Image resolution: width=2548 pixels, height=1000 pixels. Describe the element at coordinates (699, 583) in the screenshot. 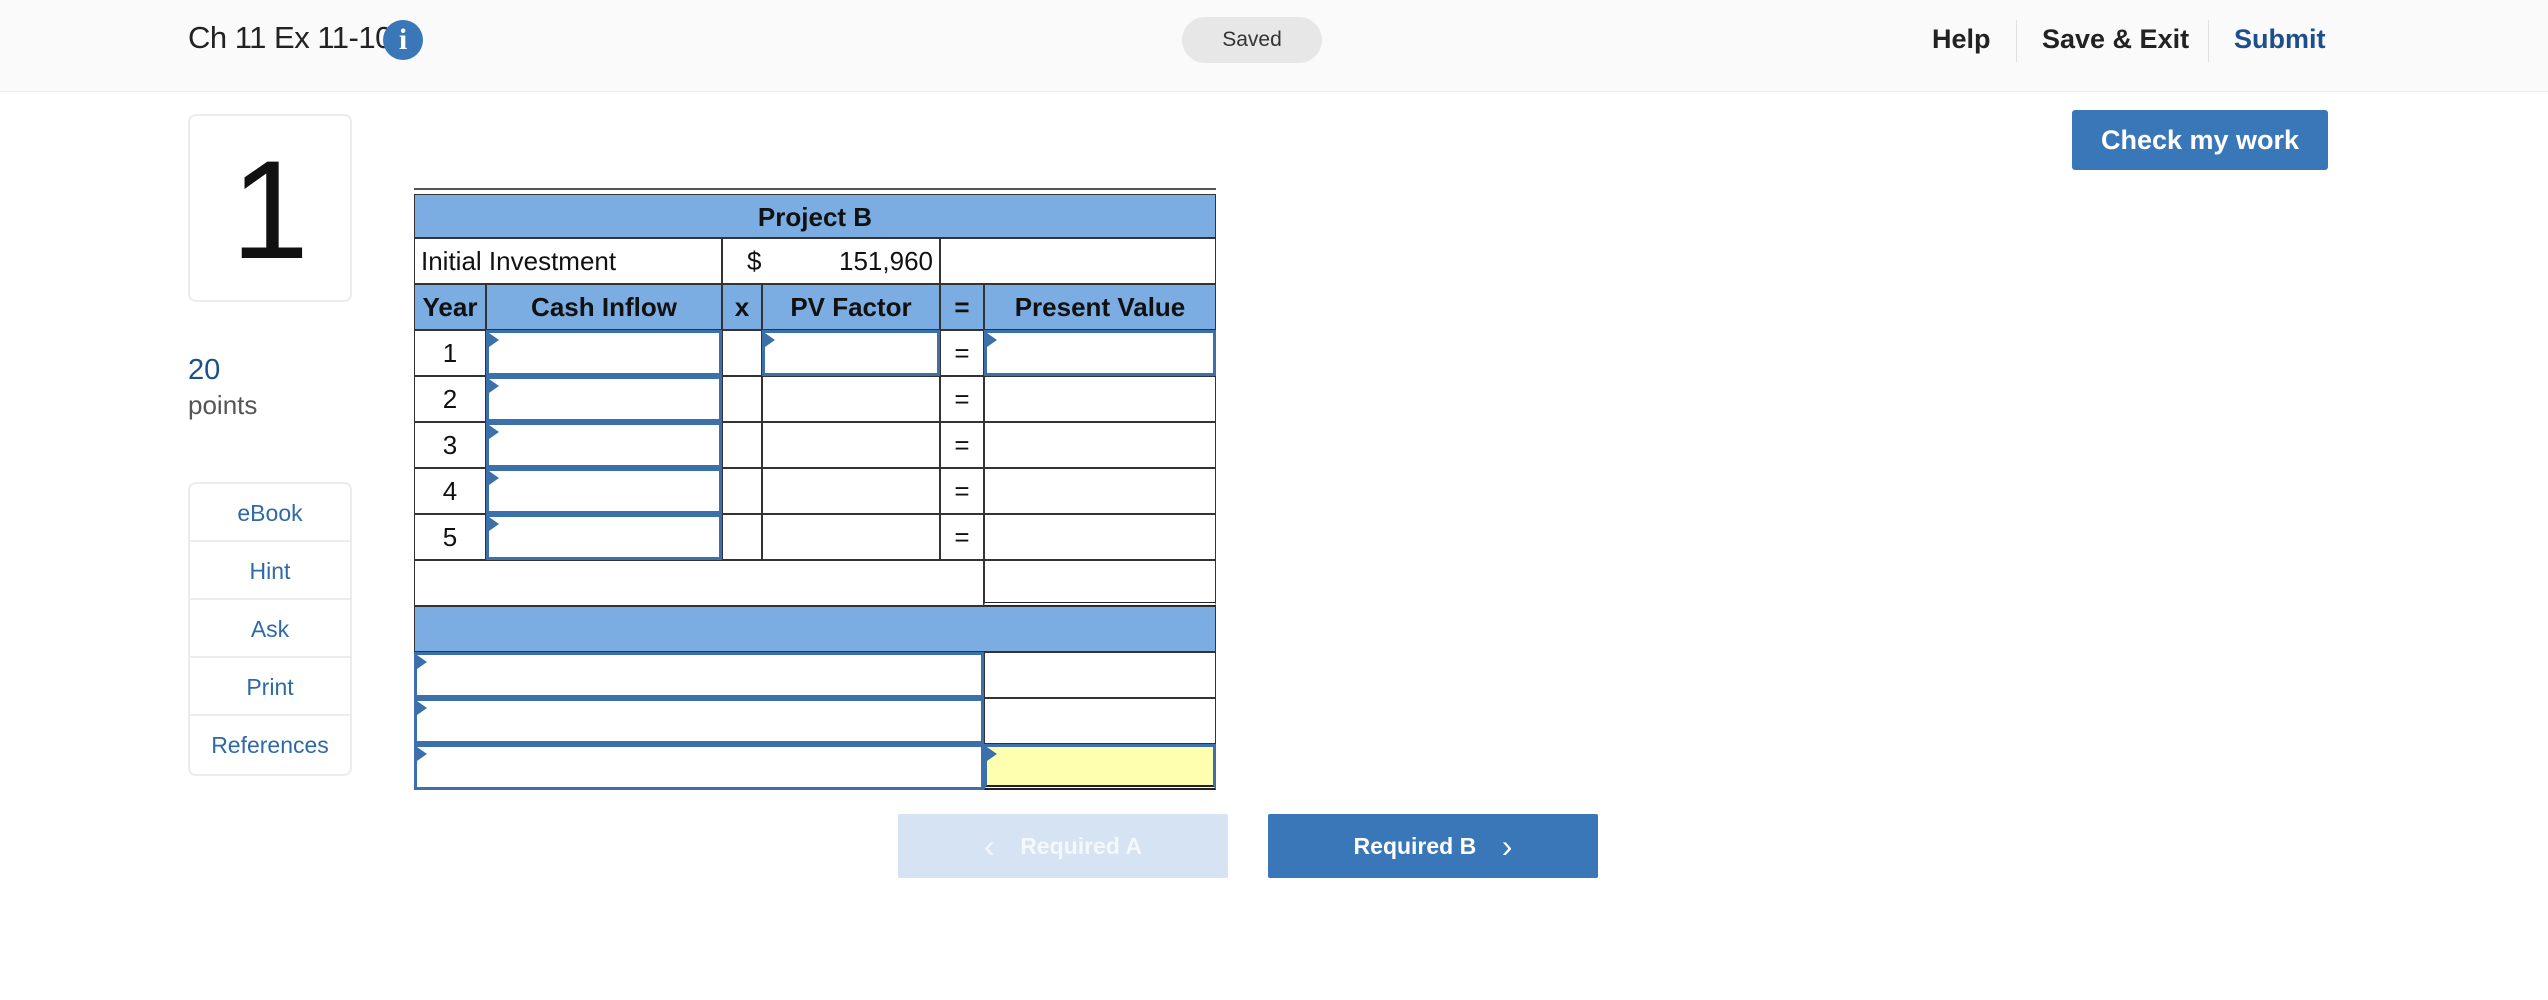

I see `total-label-cell` at that location.